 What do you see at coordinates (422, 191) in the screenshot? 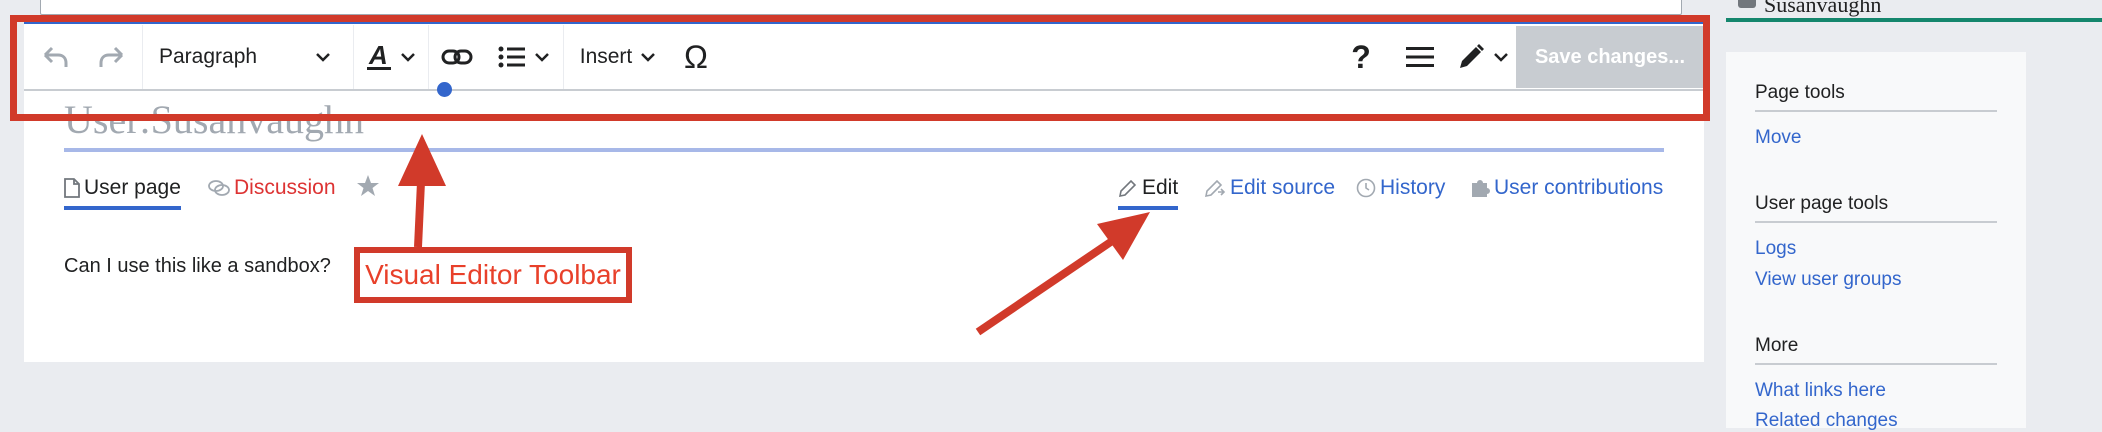
I see `annotation-arrow-up` at bounding box center [422, 191].